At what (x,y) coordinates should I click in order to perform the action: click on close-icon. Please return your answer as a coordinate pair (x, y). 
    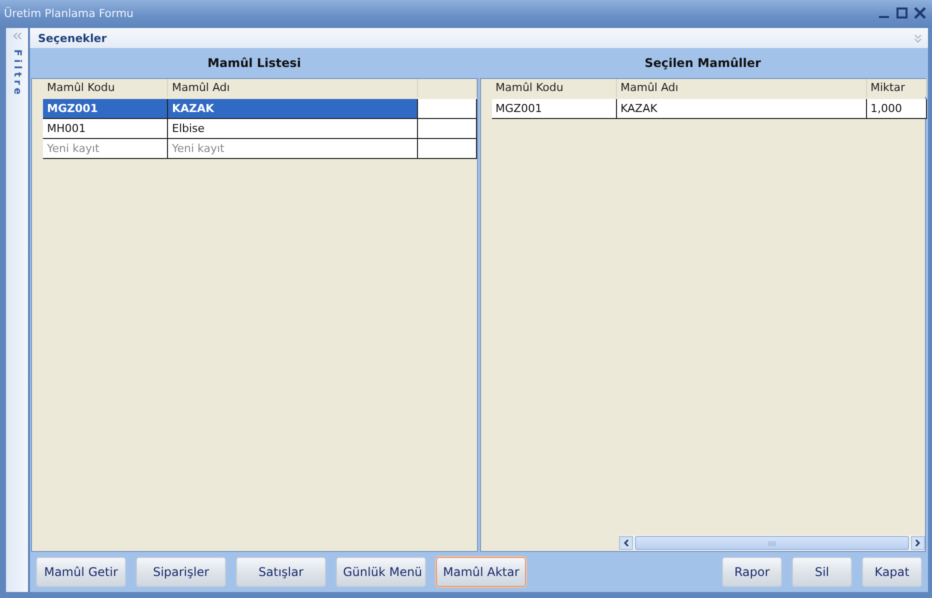
    Looking at the image, I should click on (920, 13).